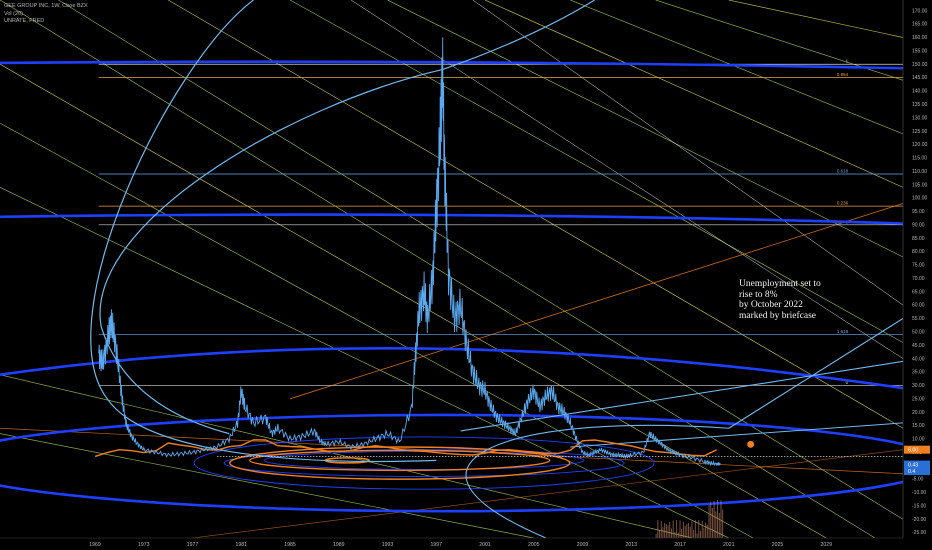  I want to click on annotation-line-4: marked by briefcase, so click(778, 315).